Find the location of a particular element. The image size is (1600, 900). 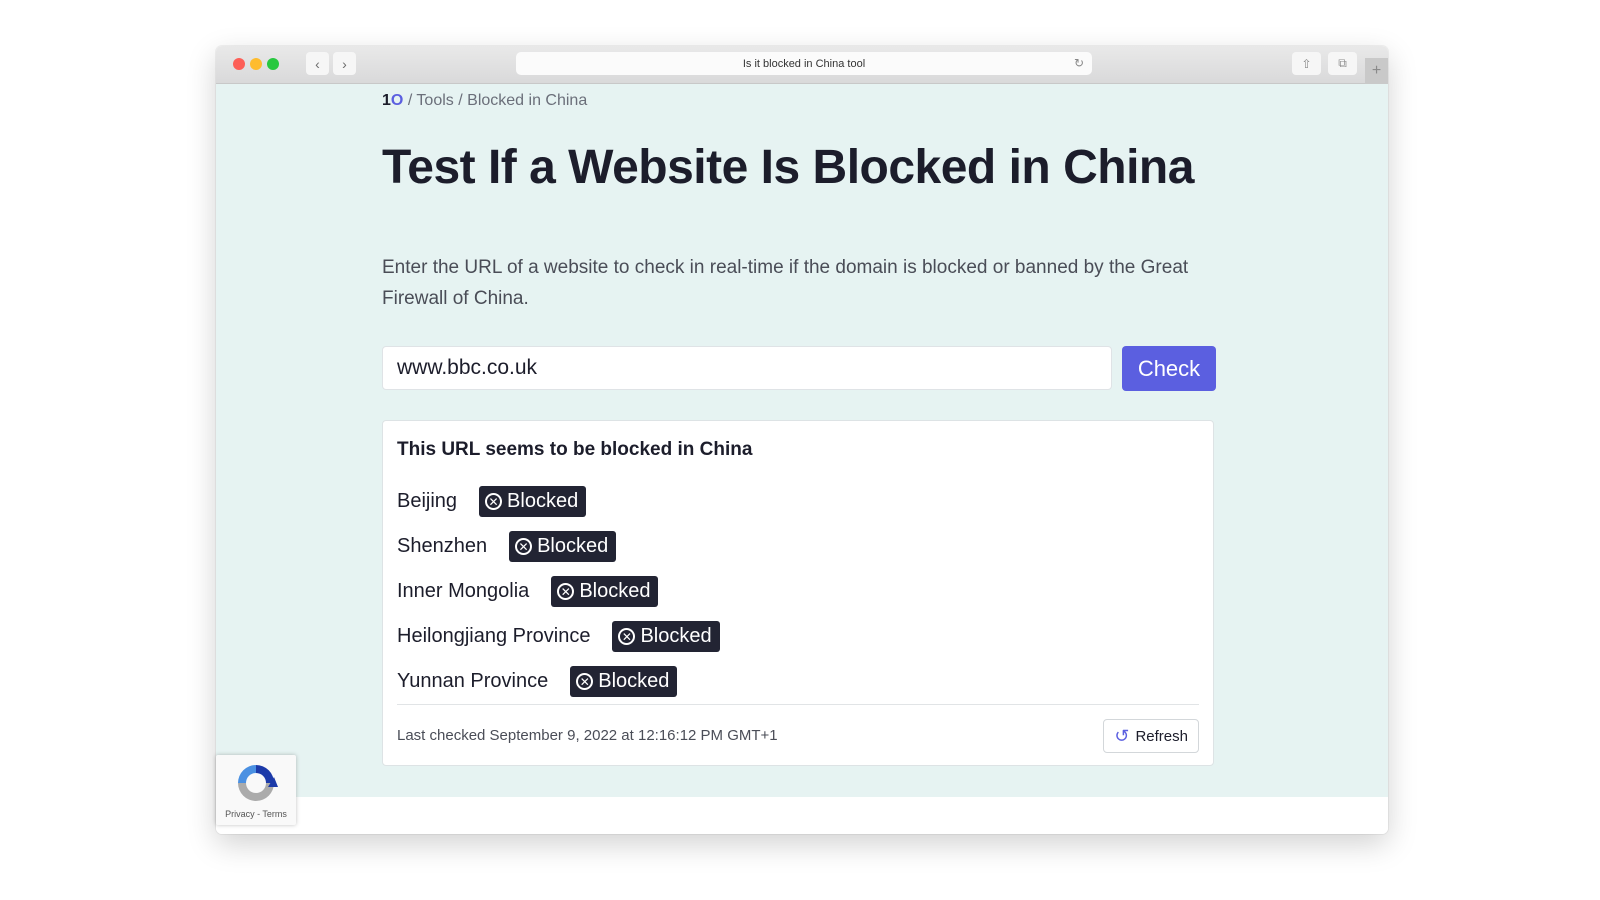

chevron-right-icon: › is located at coordinates (344, 63).